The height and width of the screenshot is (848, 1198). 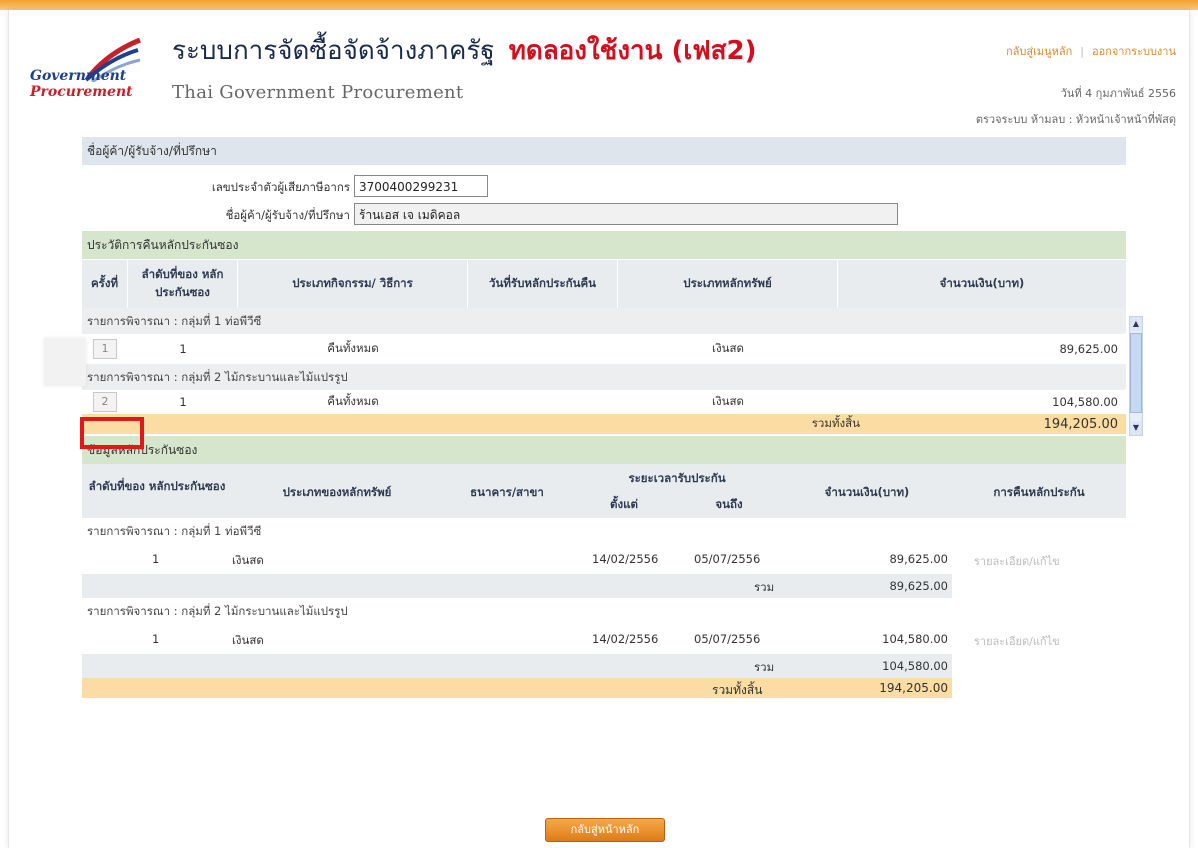 I want to click on guarantee-total-label: รวมทั้งสิ้น, so click(x=737, y=690).